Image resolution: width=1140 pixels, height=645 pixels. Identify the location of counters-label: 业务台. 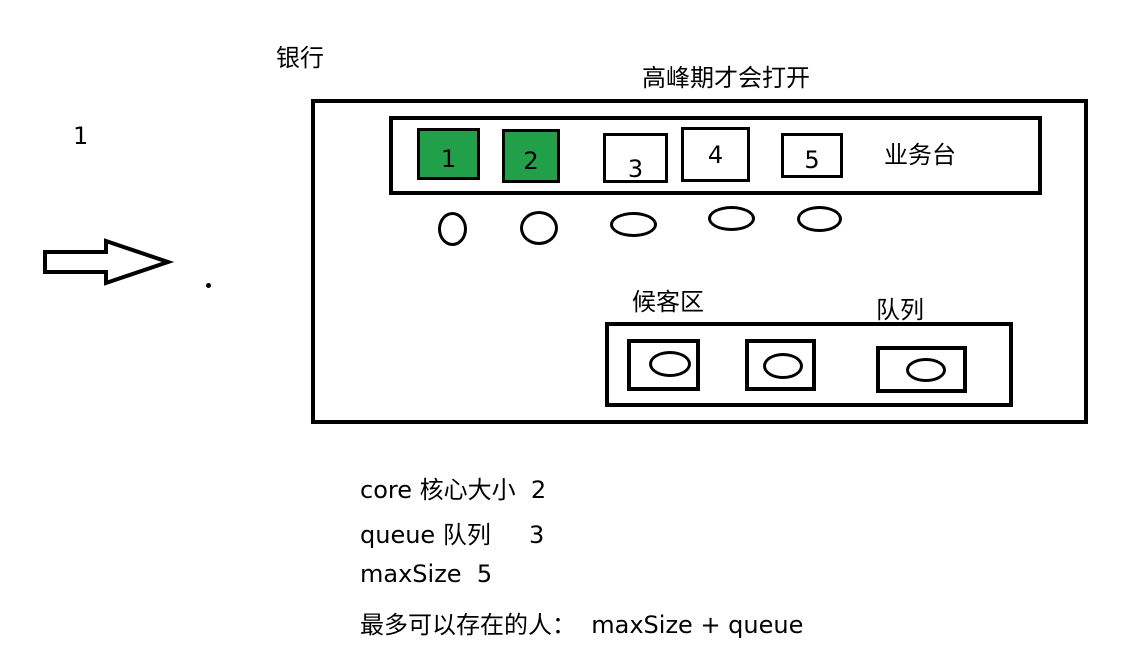
(920, 155).